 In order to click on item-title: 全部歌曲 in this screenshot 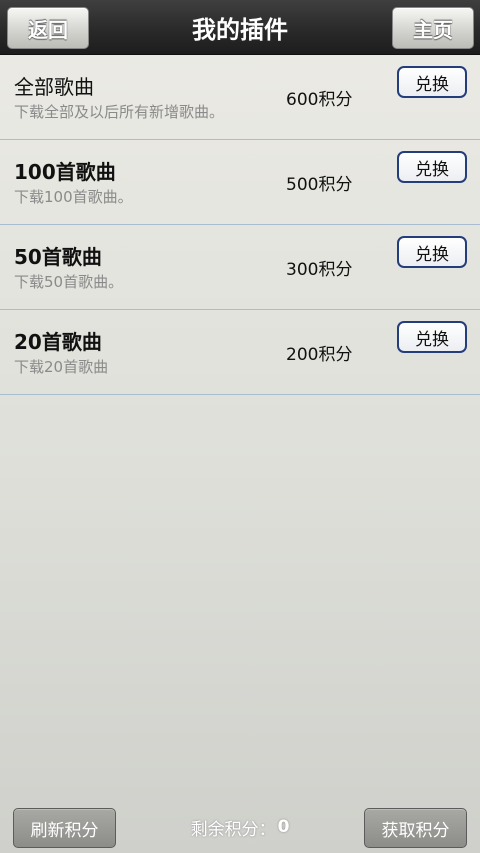, I will do `click(54, 87)`.